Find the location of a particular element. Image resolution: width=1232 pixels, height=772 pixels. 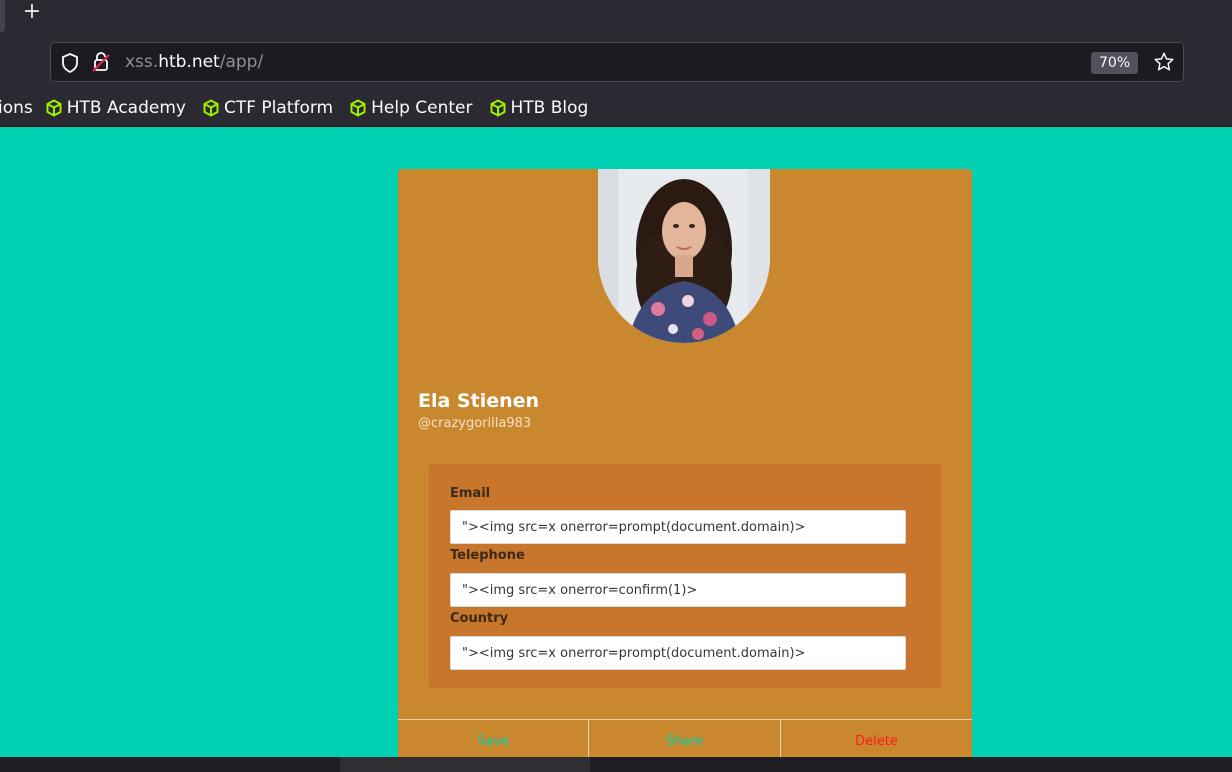

email-label: Email is located at coordinates (470, 493).